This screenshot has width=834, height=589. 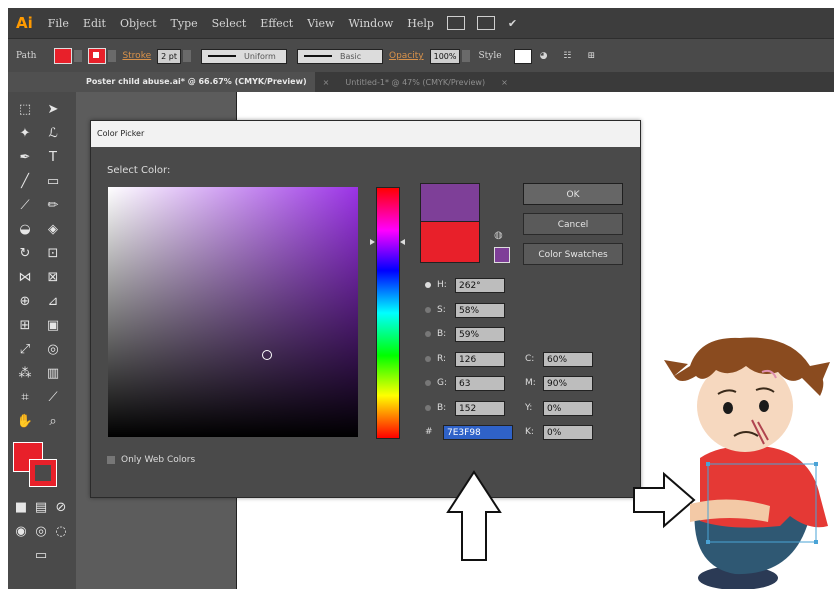 I want to click on gradient-mode-icon: ▤, so click(x=41, y=507).